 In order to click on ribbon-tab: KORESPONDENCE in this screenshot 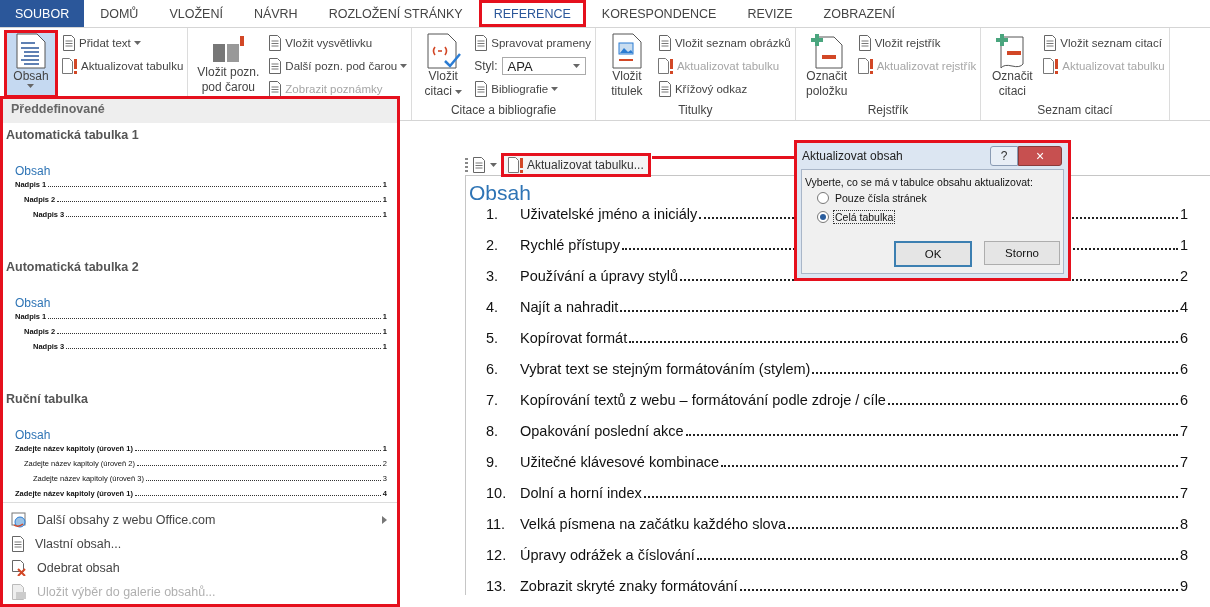, I will do `click(659, 13)`.